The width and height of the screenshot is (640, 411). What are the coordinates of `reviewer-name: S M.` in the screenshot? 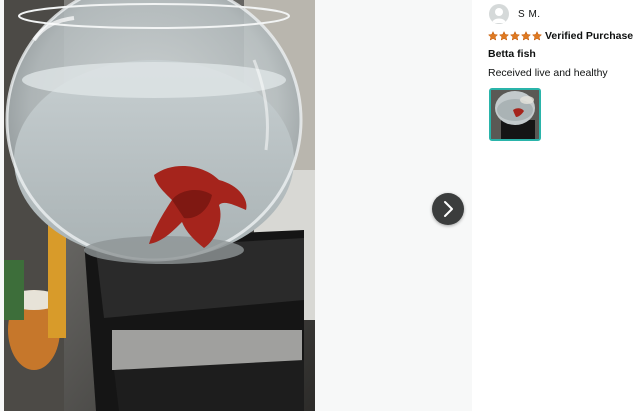 It's located at (529, 14).